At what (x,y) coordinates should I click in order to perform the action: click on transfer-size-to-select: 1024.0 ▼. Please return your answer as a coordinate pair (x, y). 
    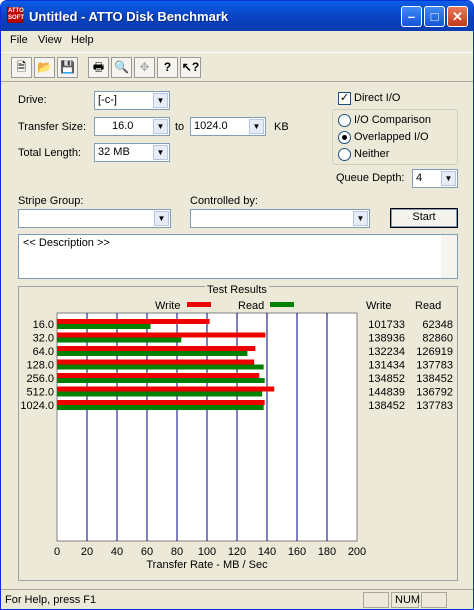
    Looking at the image, I should click on (228, 126).